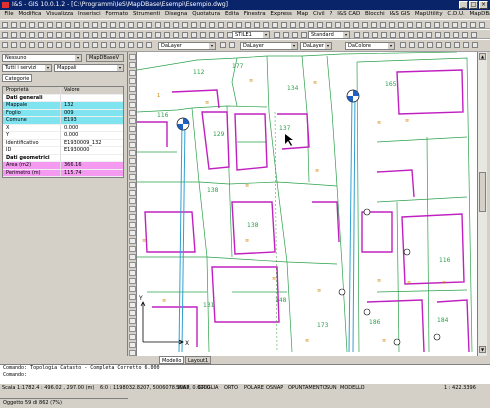 The width and height of the screenshot is (490, 408). What do you see at coordinates (63, 158) in the screenshot?
I see `property-row: Dati geometrici` at bounding box center [63, 158].